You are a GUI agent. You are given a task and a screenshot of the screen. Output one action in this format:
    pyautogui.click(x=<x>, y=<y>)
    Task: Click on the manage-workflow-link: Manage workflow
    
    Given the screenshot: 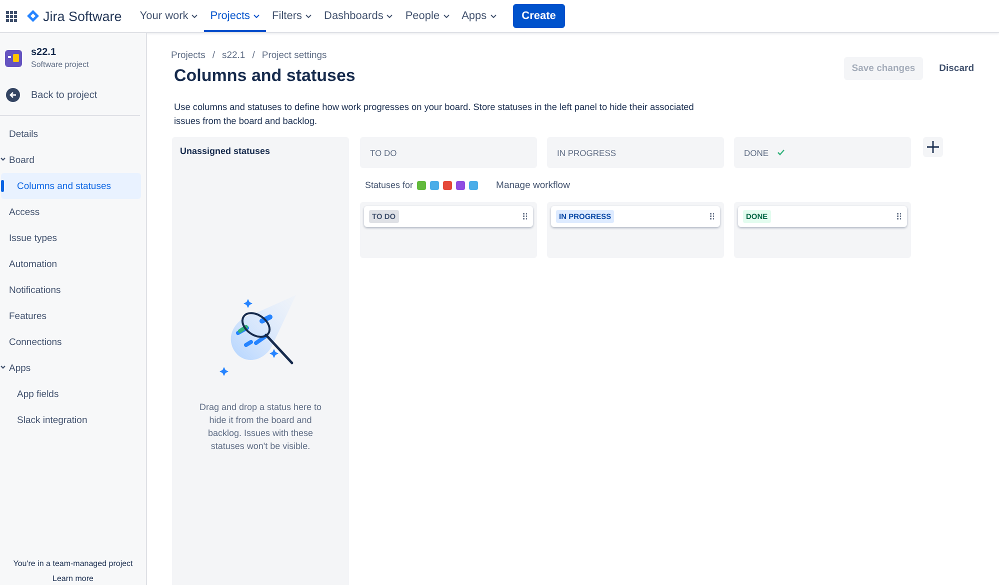 What is the action you would take?
    pyautogui.click(x=533, y=185)
    